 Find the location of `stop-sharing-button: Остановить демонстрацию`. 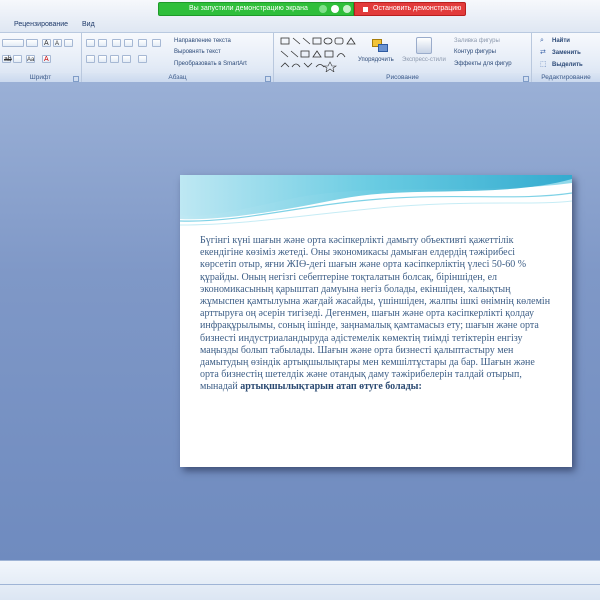

stop-sharing-button: Остановить демонстрацию is located at coordinates (410, 9).